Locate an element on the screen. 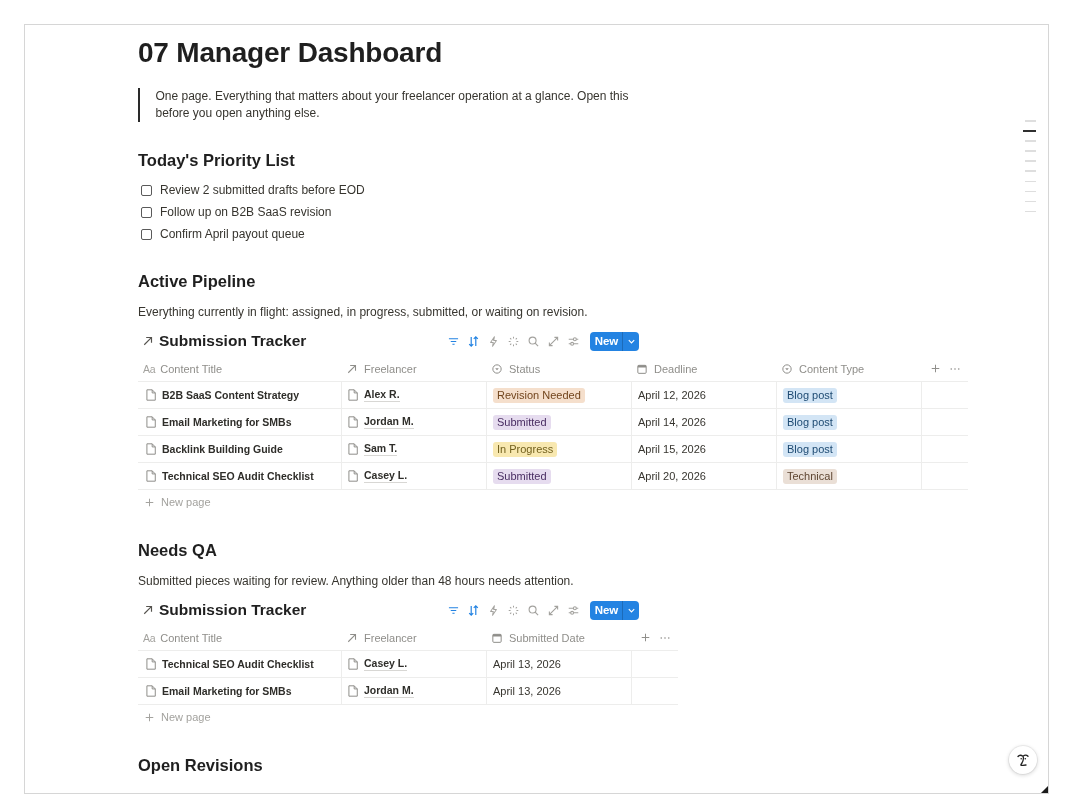 This screenshot has width=1074, height=810. section-heading: Today's Priority List is located at coordinates (217, 160).